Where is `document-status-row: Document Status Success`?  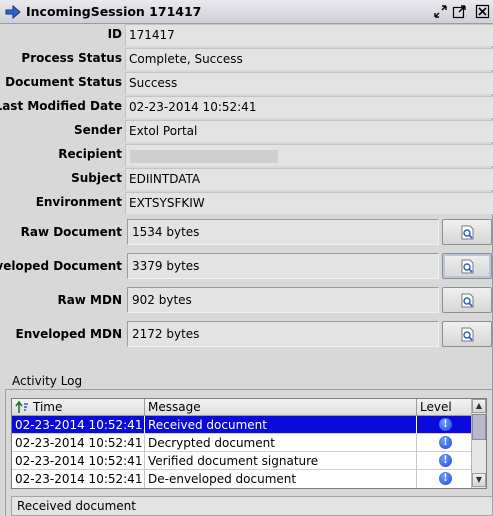
document-status-row: Document Status Success is located at coordinates (246, 83).